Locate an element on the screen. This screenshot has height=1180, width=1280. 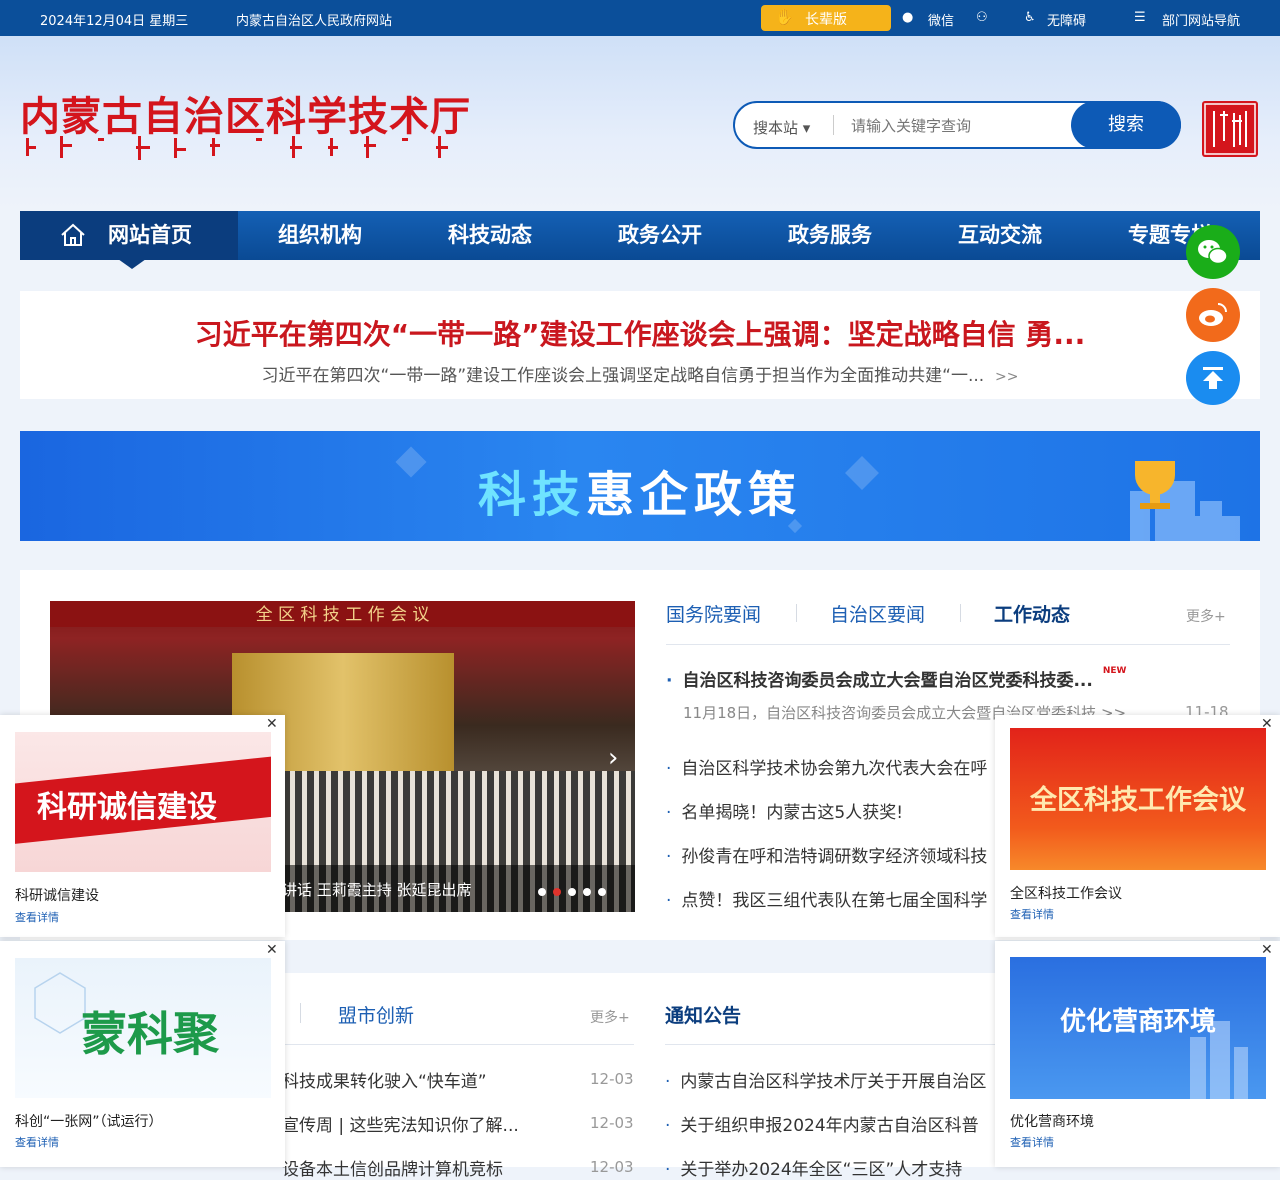
lower-more-link: 更多+ is located at coordinates (610, 1017).